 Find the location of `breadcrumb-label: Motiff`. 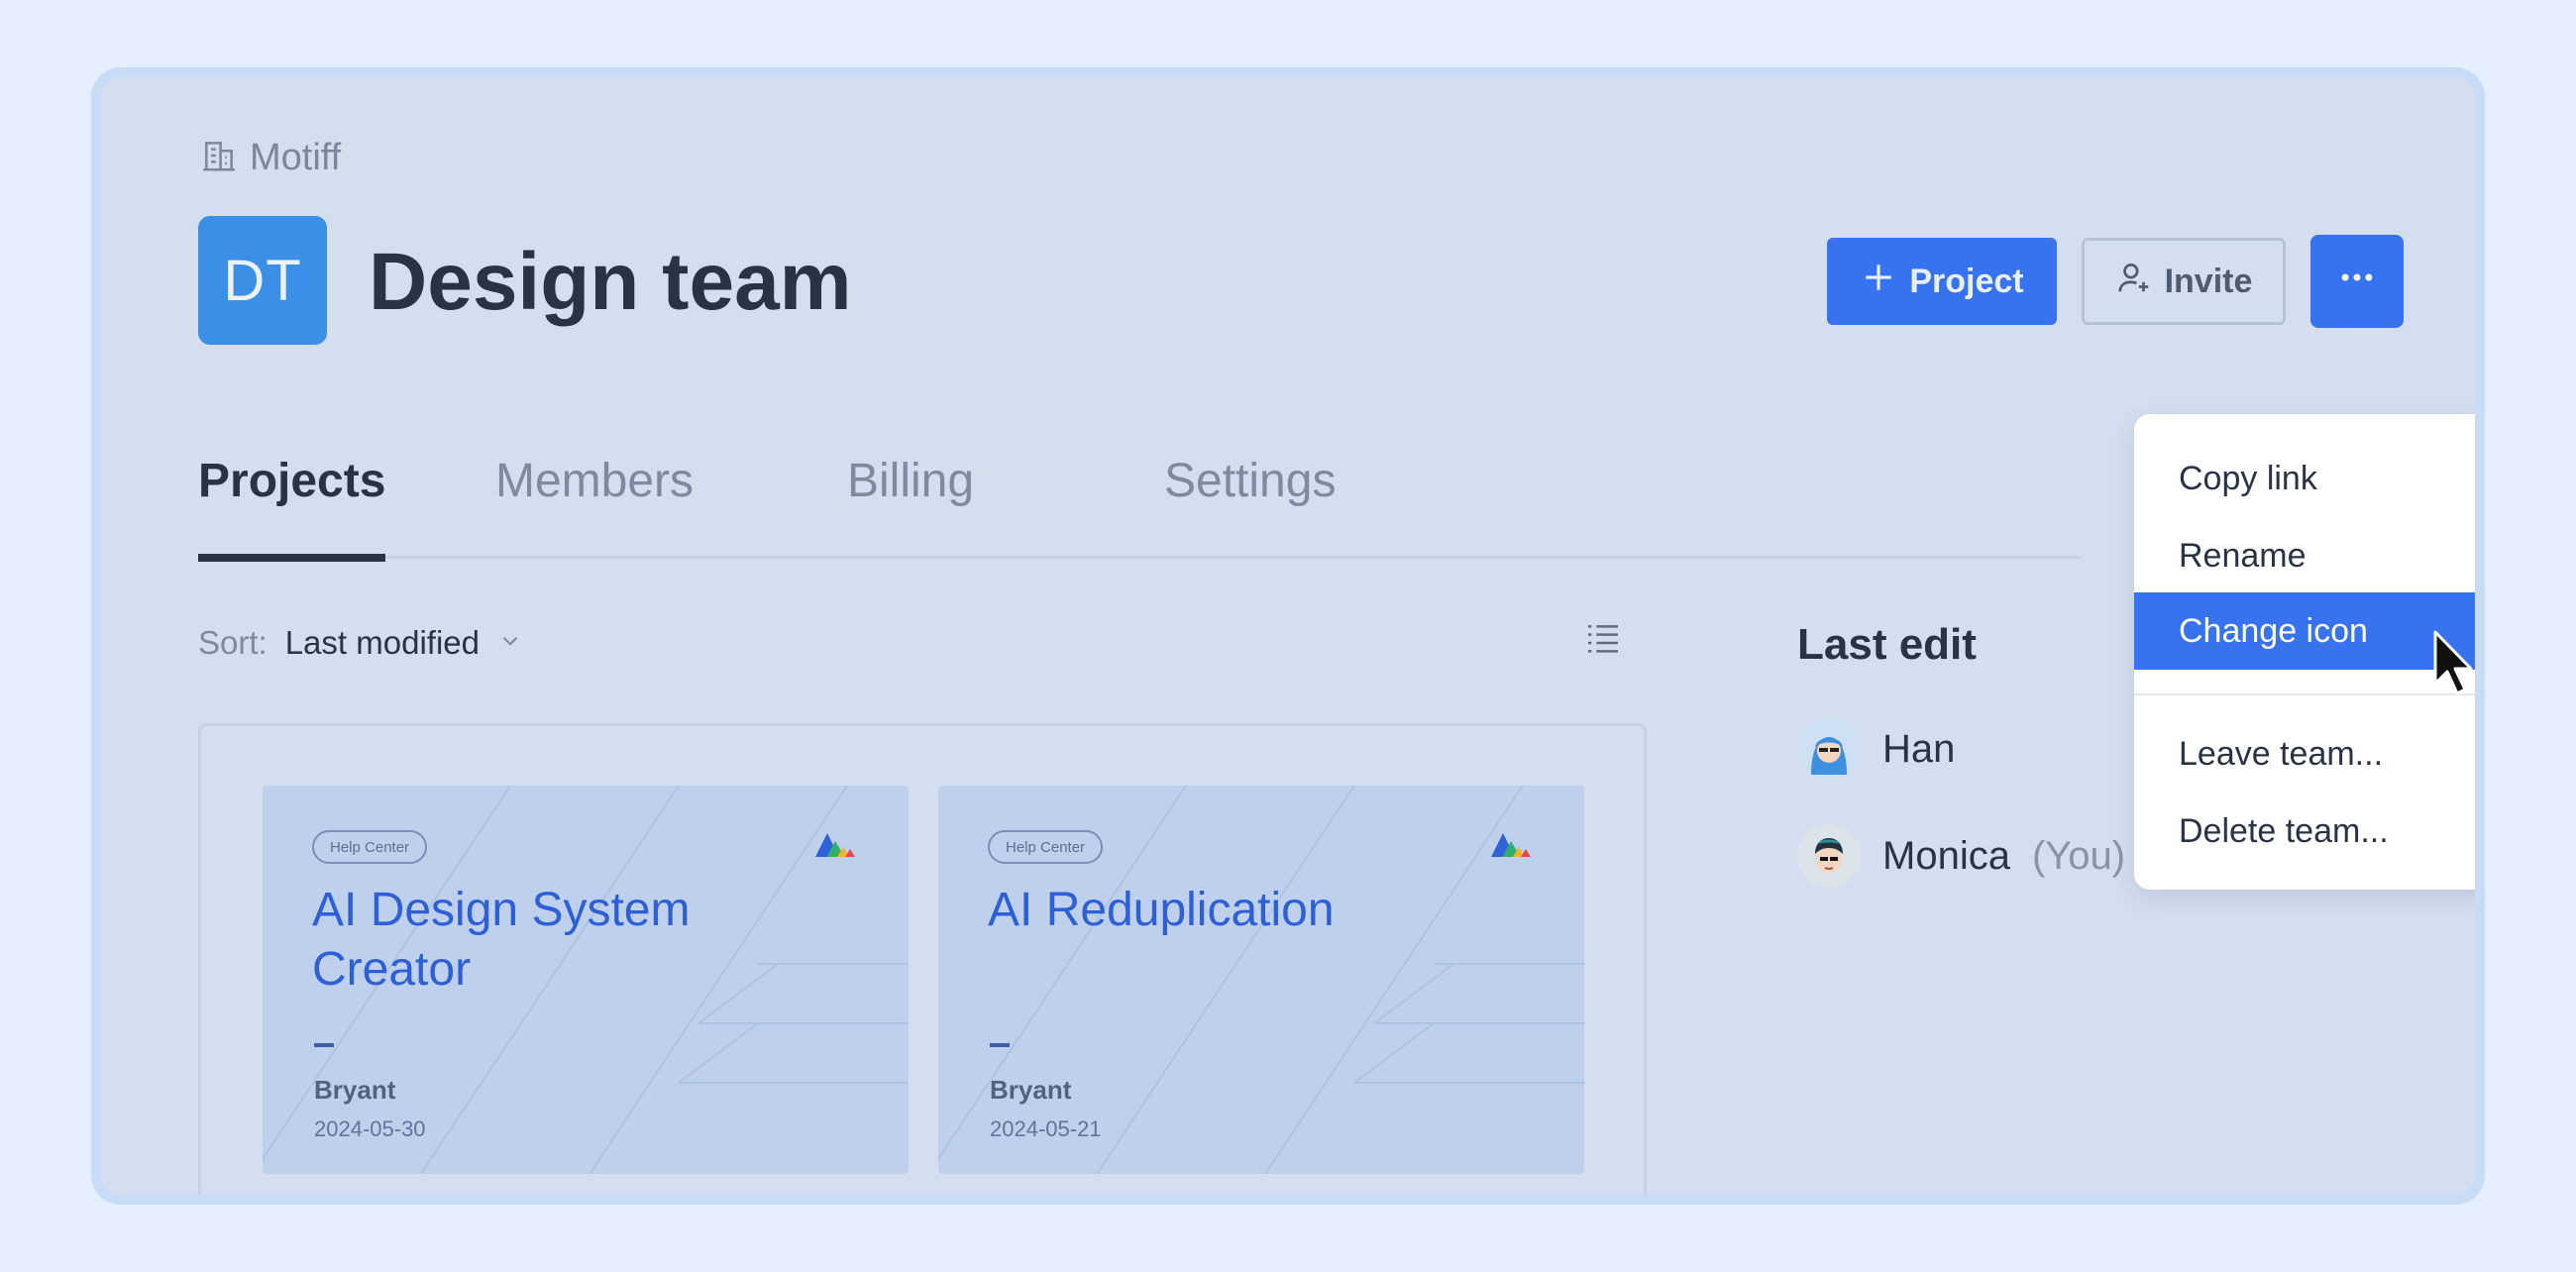

breadcrumb-label: Motiff is located at coordinates (295, 158).